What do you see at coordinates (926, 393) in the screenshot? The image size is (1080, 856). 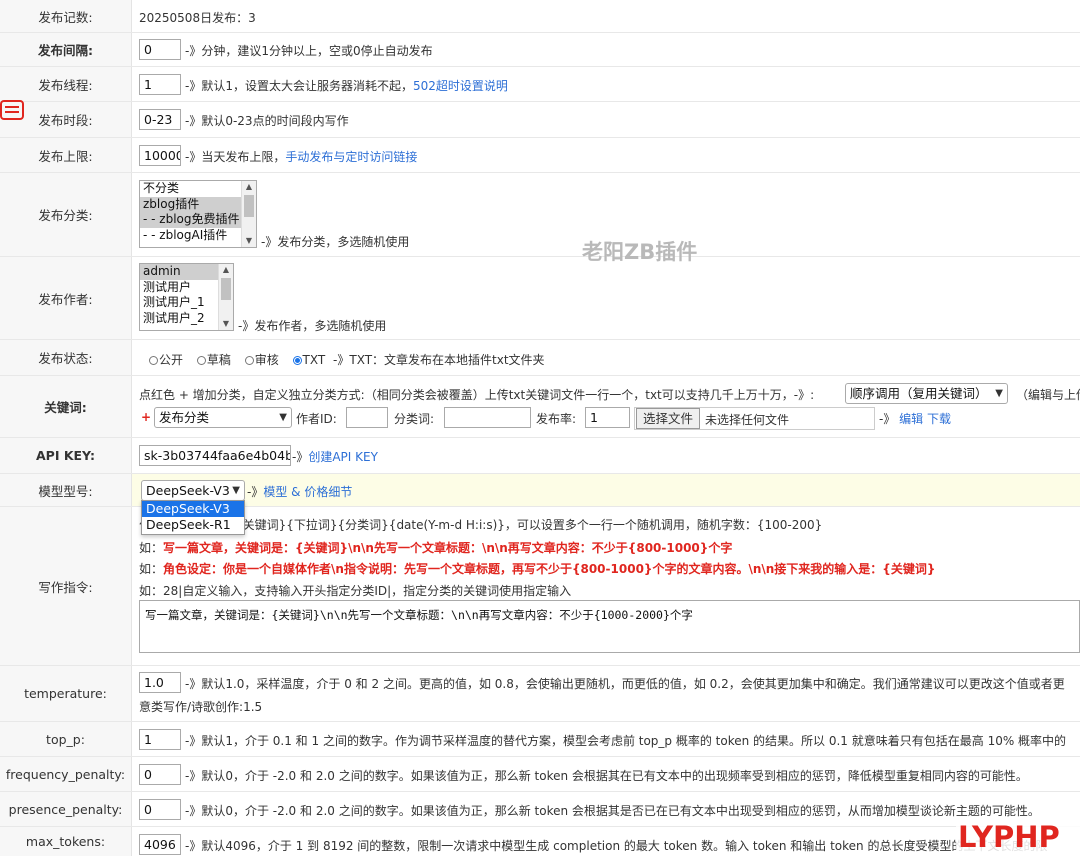 I see `keyword-mode-select: 顺序调用（复用关键词） ▼` at bounding box center [926, 393].